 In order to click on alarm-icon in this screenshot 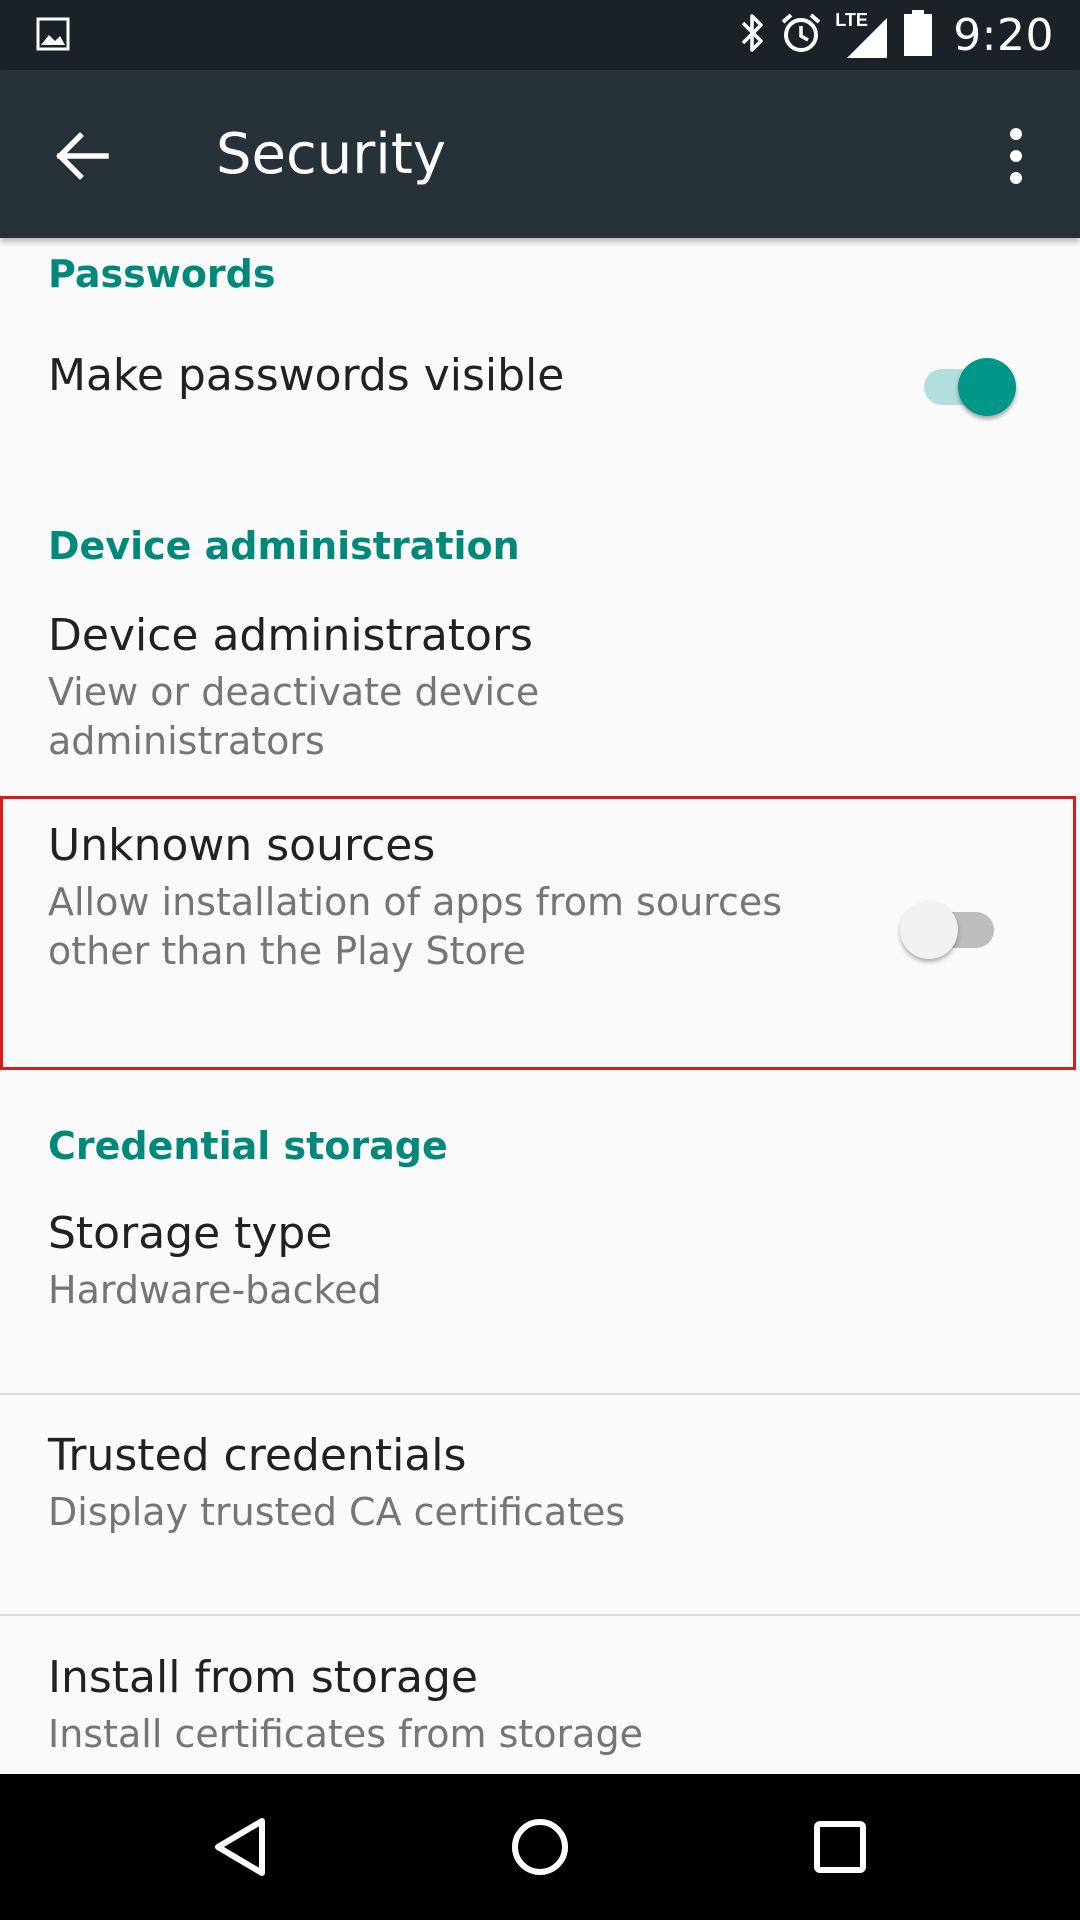, I will do `click(801, 35)`.